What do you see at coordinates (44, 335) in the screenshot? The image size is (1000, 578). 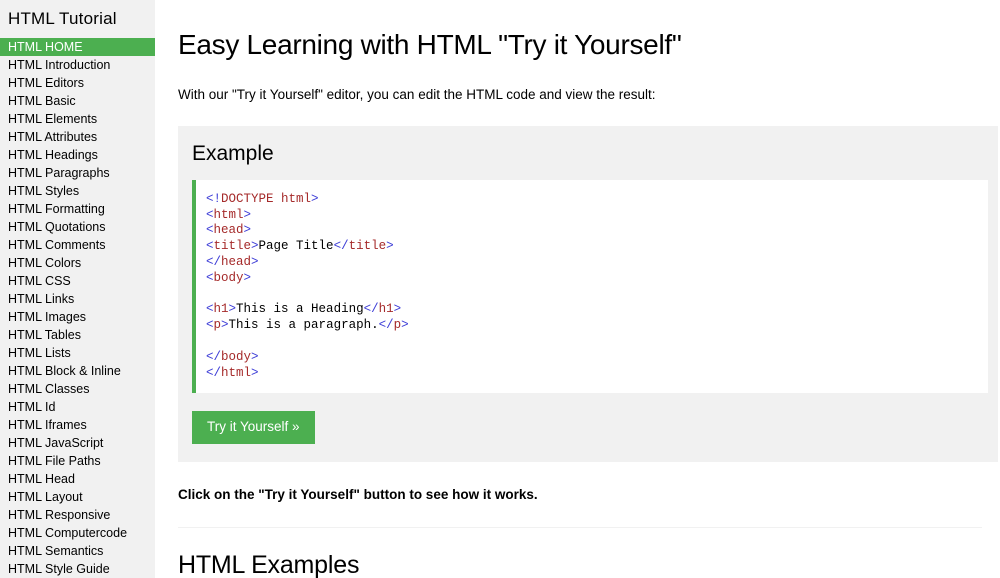 I see `sidebar-item-label: HTML Tables` at bounding box center [44, 335].